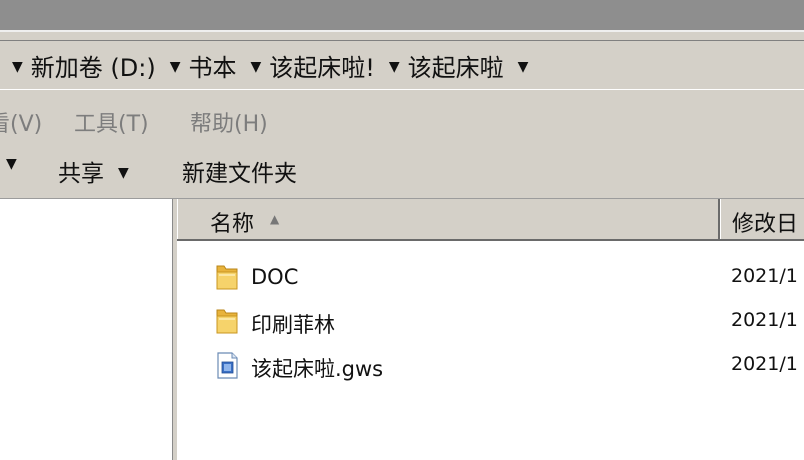  Describe the element at coordinates (111, 122) in the screenshot. I see `menu-tools: 工具(T)` at that location.